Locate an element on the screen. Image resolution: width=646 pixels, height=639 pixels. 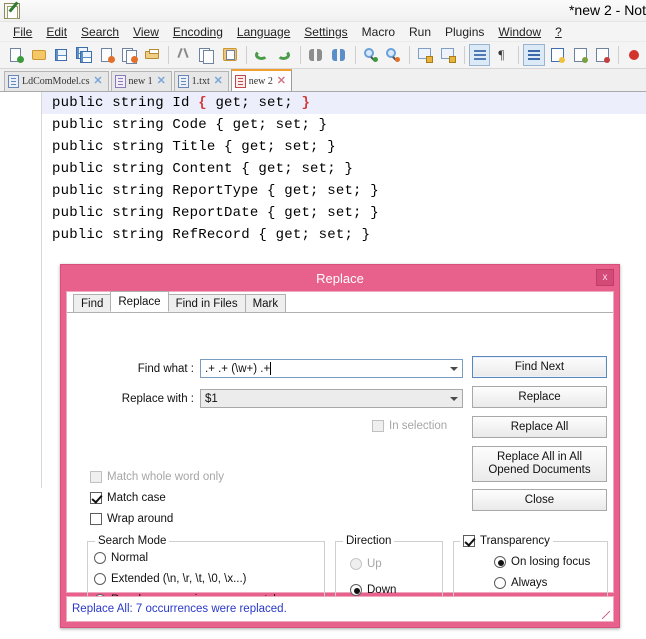
close-button: Close is located at coordinates (539, 500).